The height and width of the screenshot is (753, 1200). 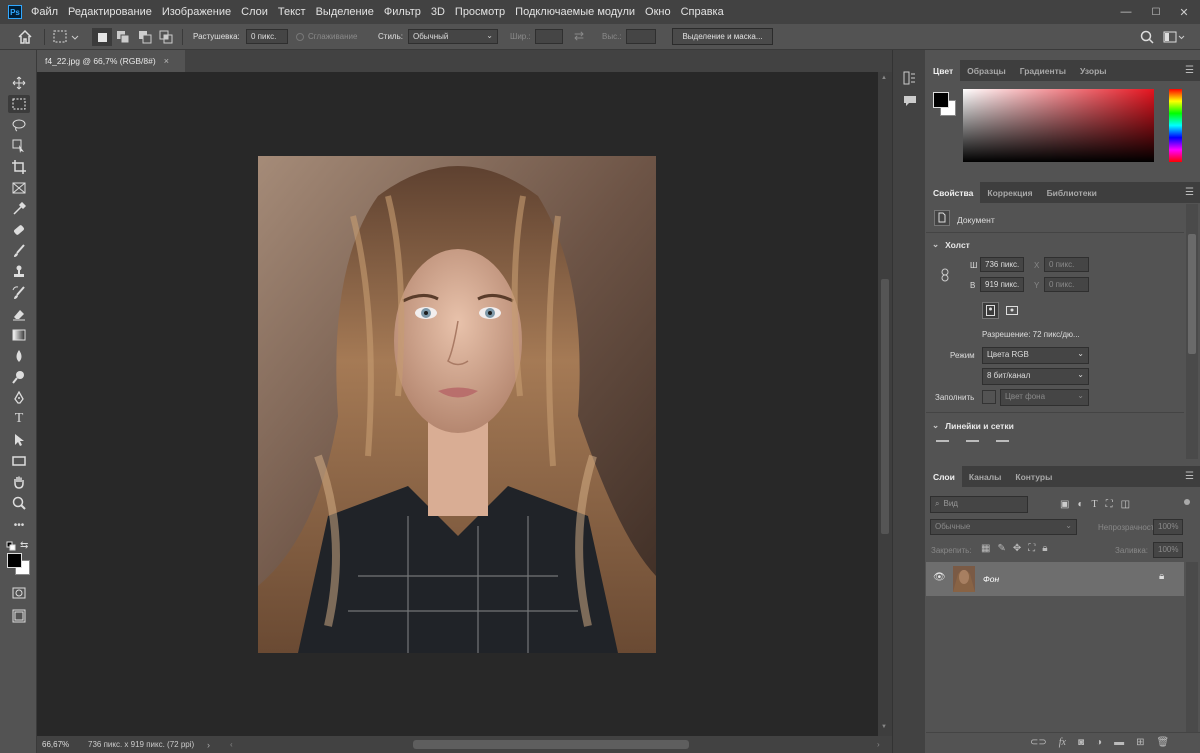 What do you see at coordinates (1011, 310) in the screenshot?
I see `landscape-orientation-icon` at bounding box center [1011, 310].